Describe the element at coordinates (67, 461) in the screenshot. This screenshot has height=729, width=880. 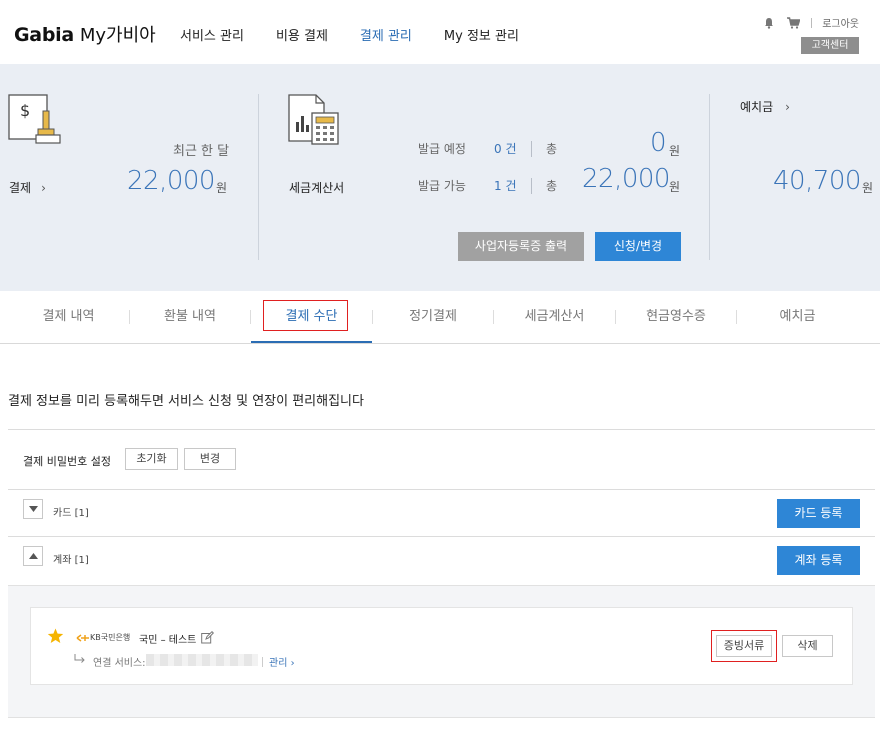
I see `payment-password-label: 결제 비밀번호 설정` at that location.